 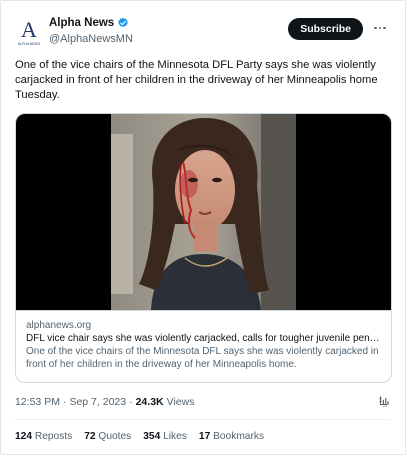 I want to click on tweet-date: Sep 7, 2023, so click(x=97, y=402).